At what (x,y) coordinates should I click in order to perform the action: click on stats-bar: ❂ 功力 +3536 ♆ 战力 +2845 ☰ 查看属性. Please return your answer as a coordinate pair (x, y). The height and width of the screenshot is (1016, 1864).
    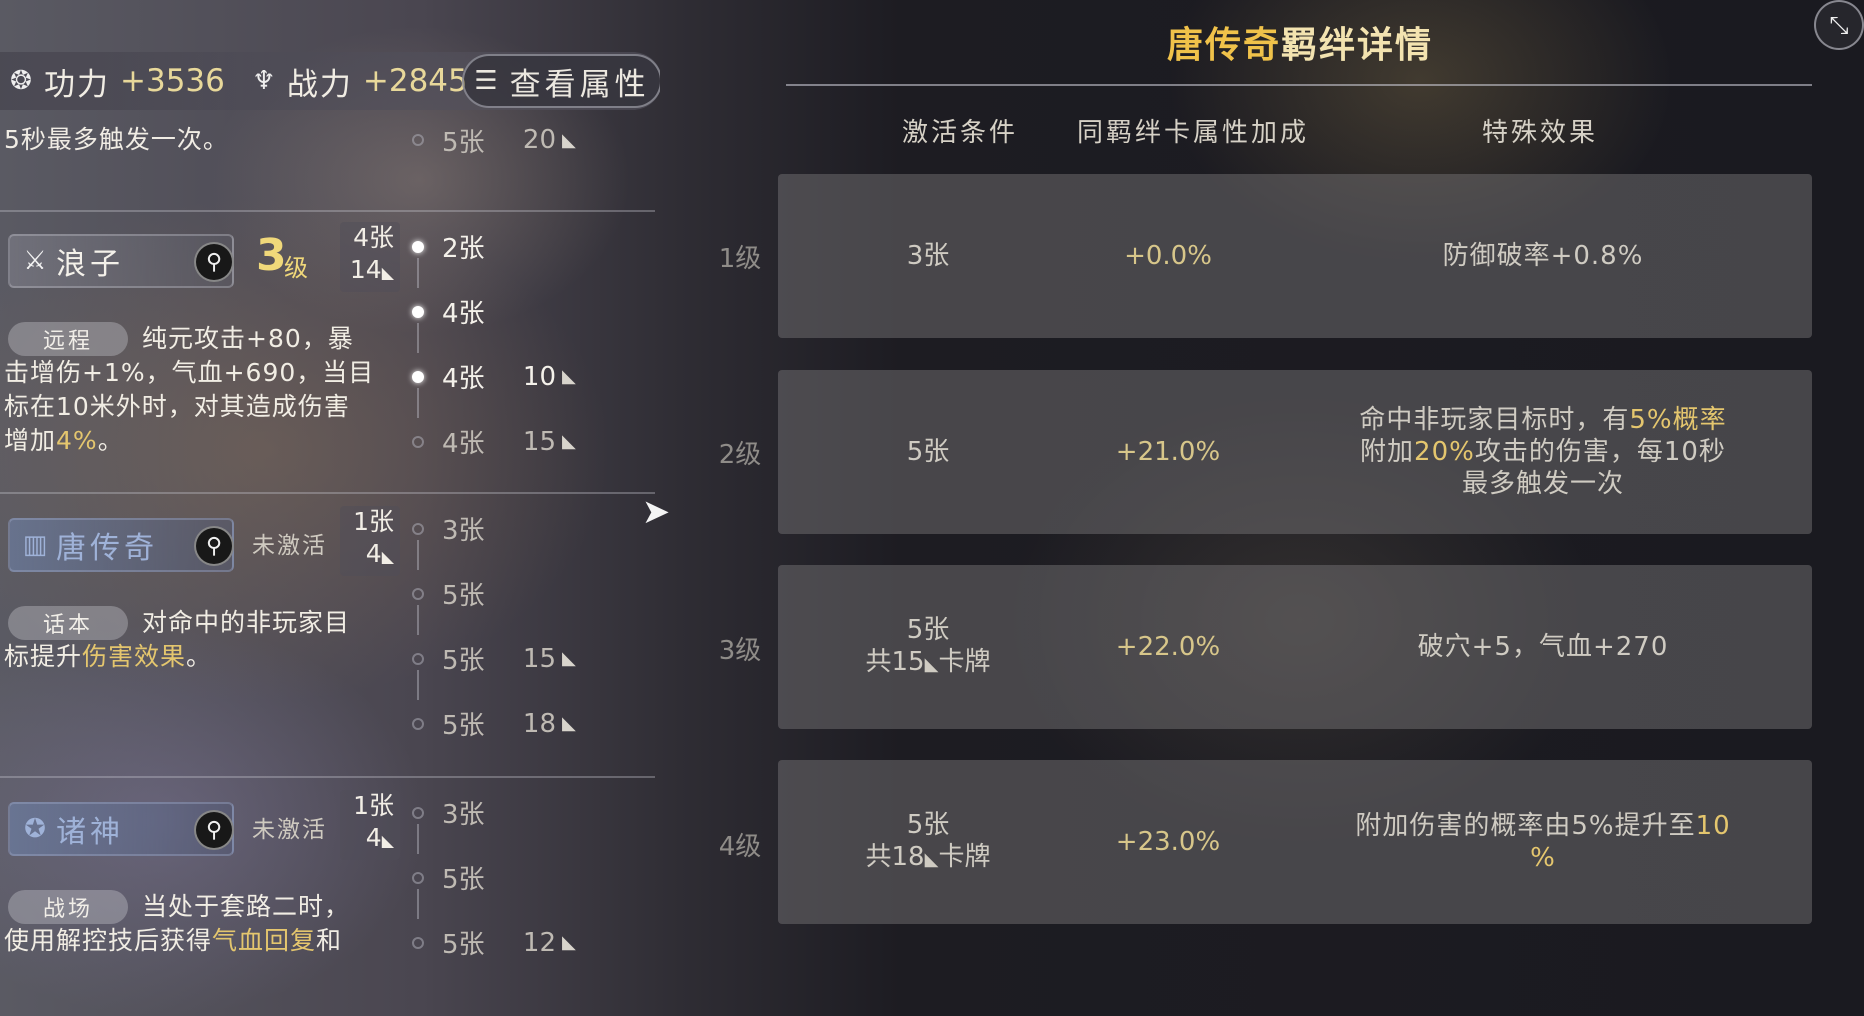
    Looking at the image, I should click on (330, 81).